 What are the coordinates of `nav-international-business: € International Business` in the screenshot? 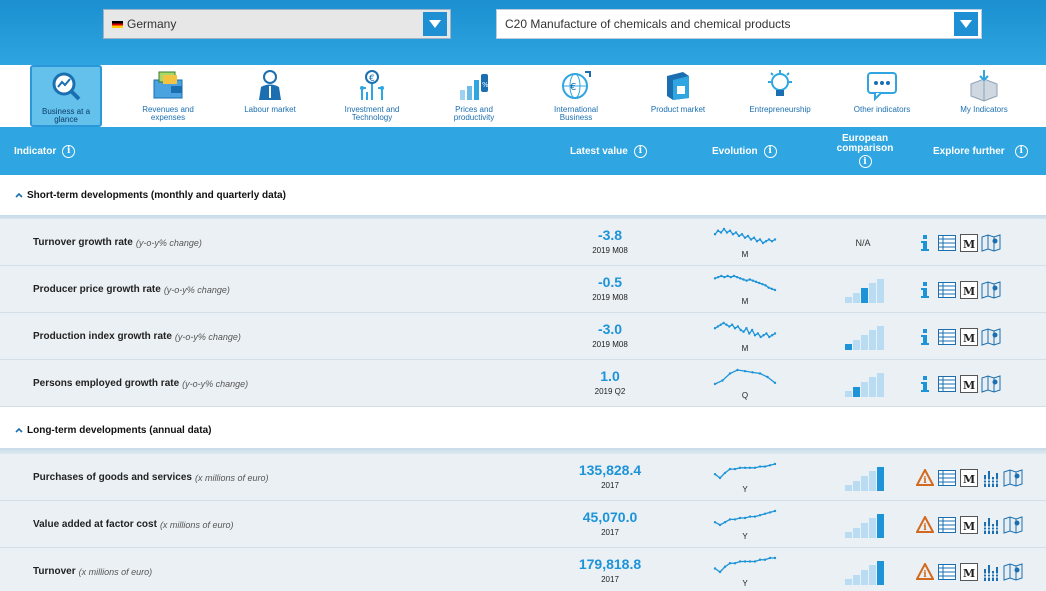 It's located at (576, 96).